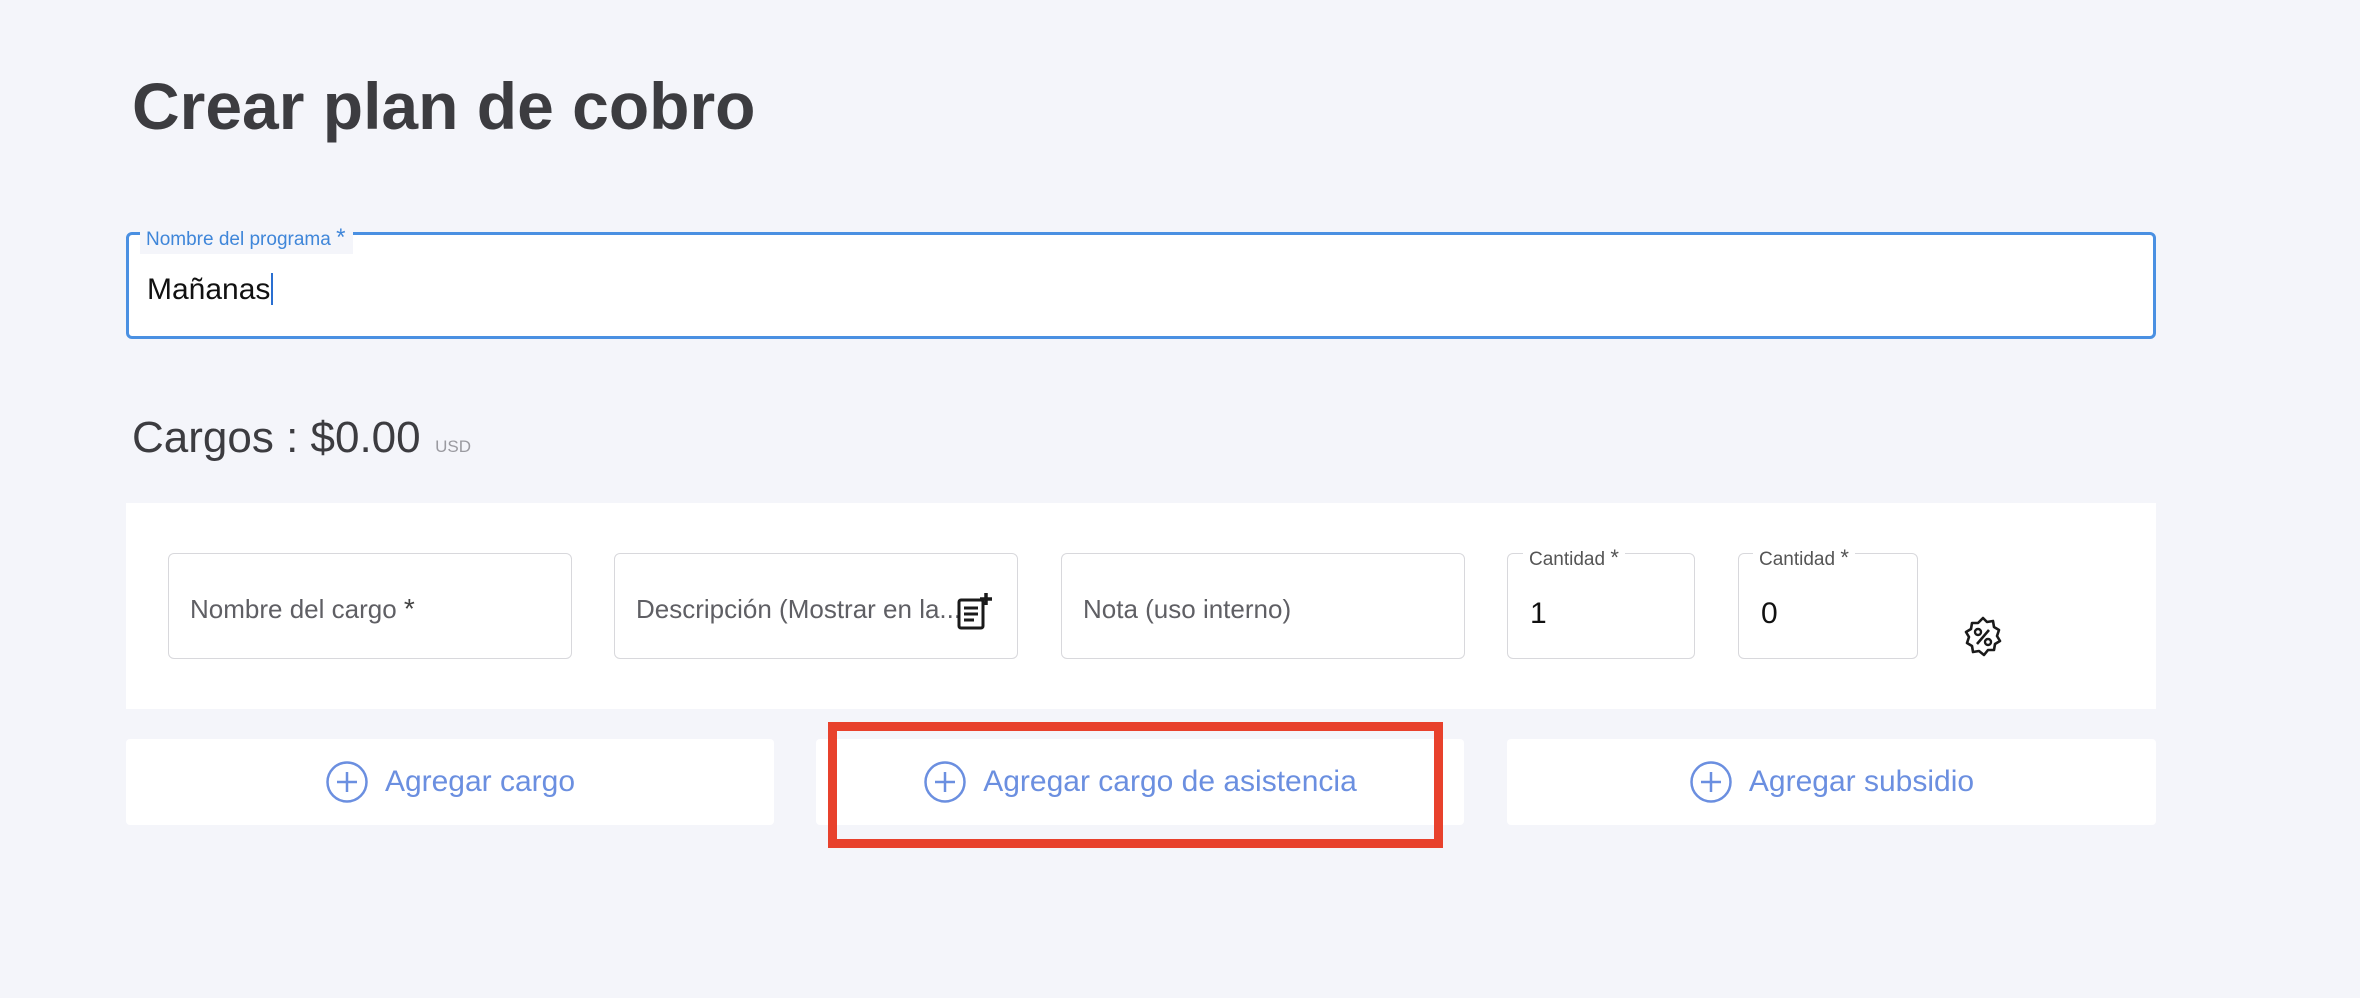  I want to click on program-name-label: Nombre del programa *, so click(247, 239).